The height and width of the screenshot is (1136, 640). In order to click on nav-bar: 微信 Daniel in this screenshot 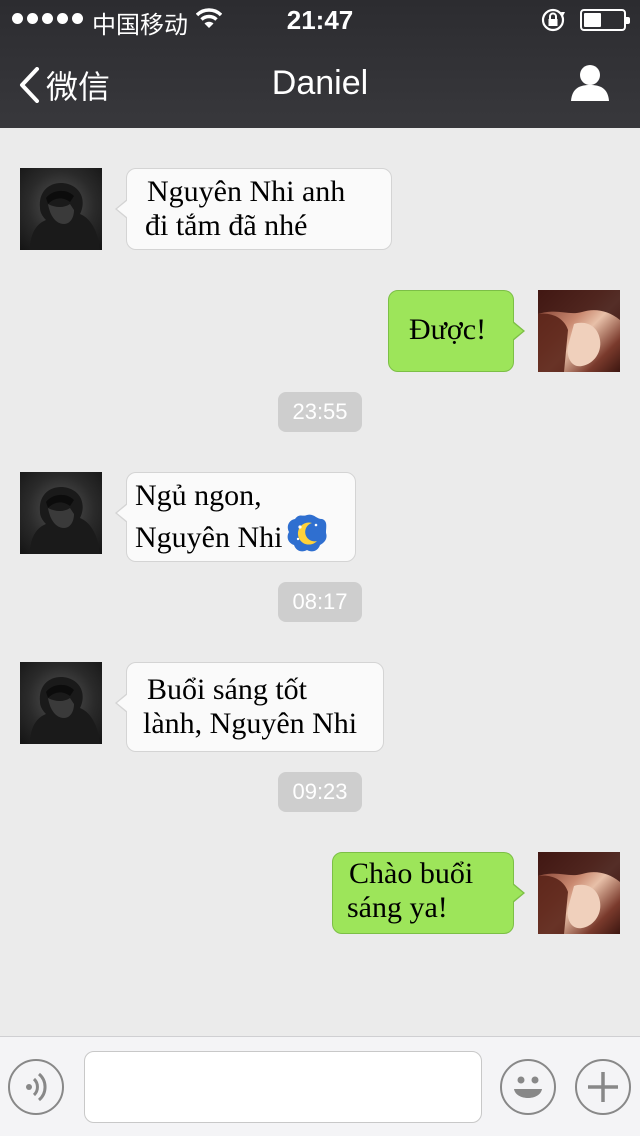, I will do `click(320, 84)`.